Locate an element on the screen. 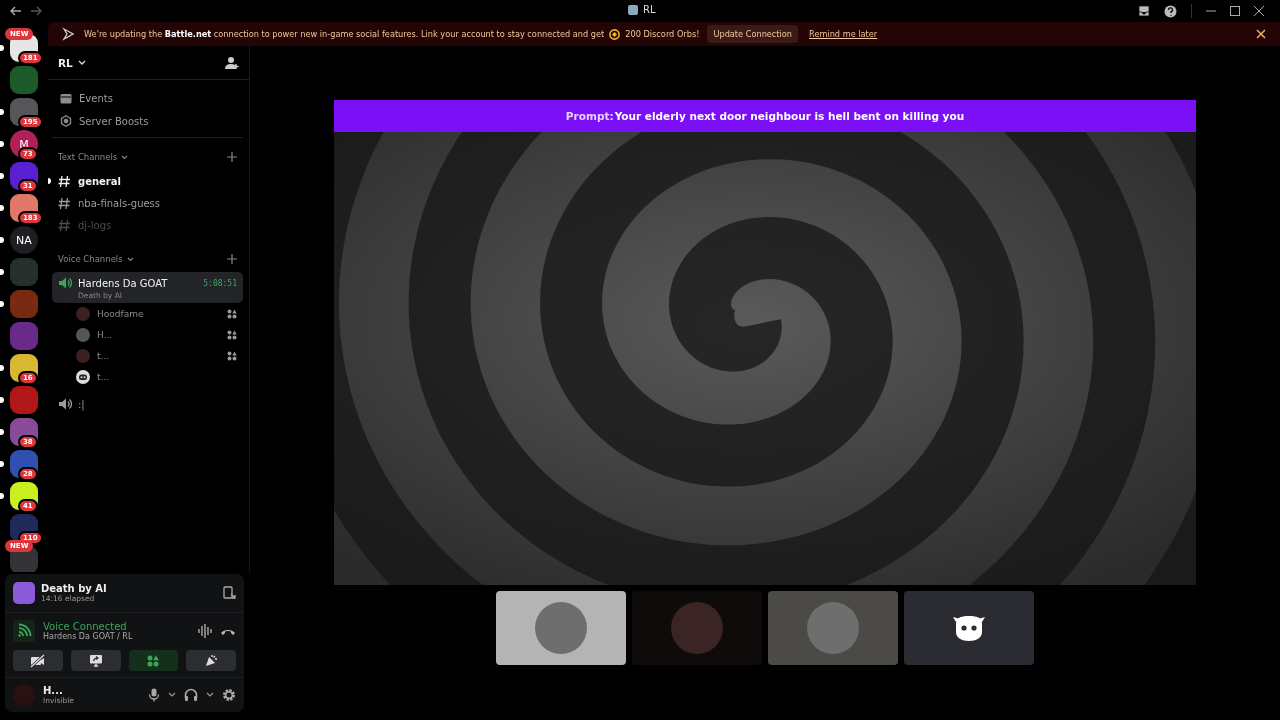  help-icon is located at coordinates (1170, 11).